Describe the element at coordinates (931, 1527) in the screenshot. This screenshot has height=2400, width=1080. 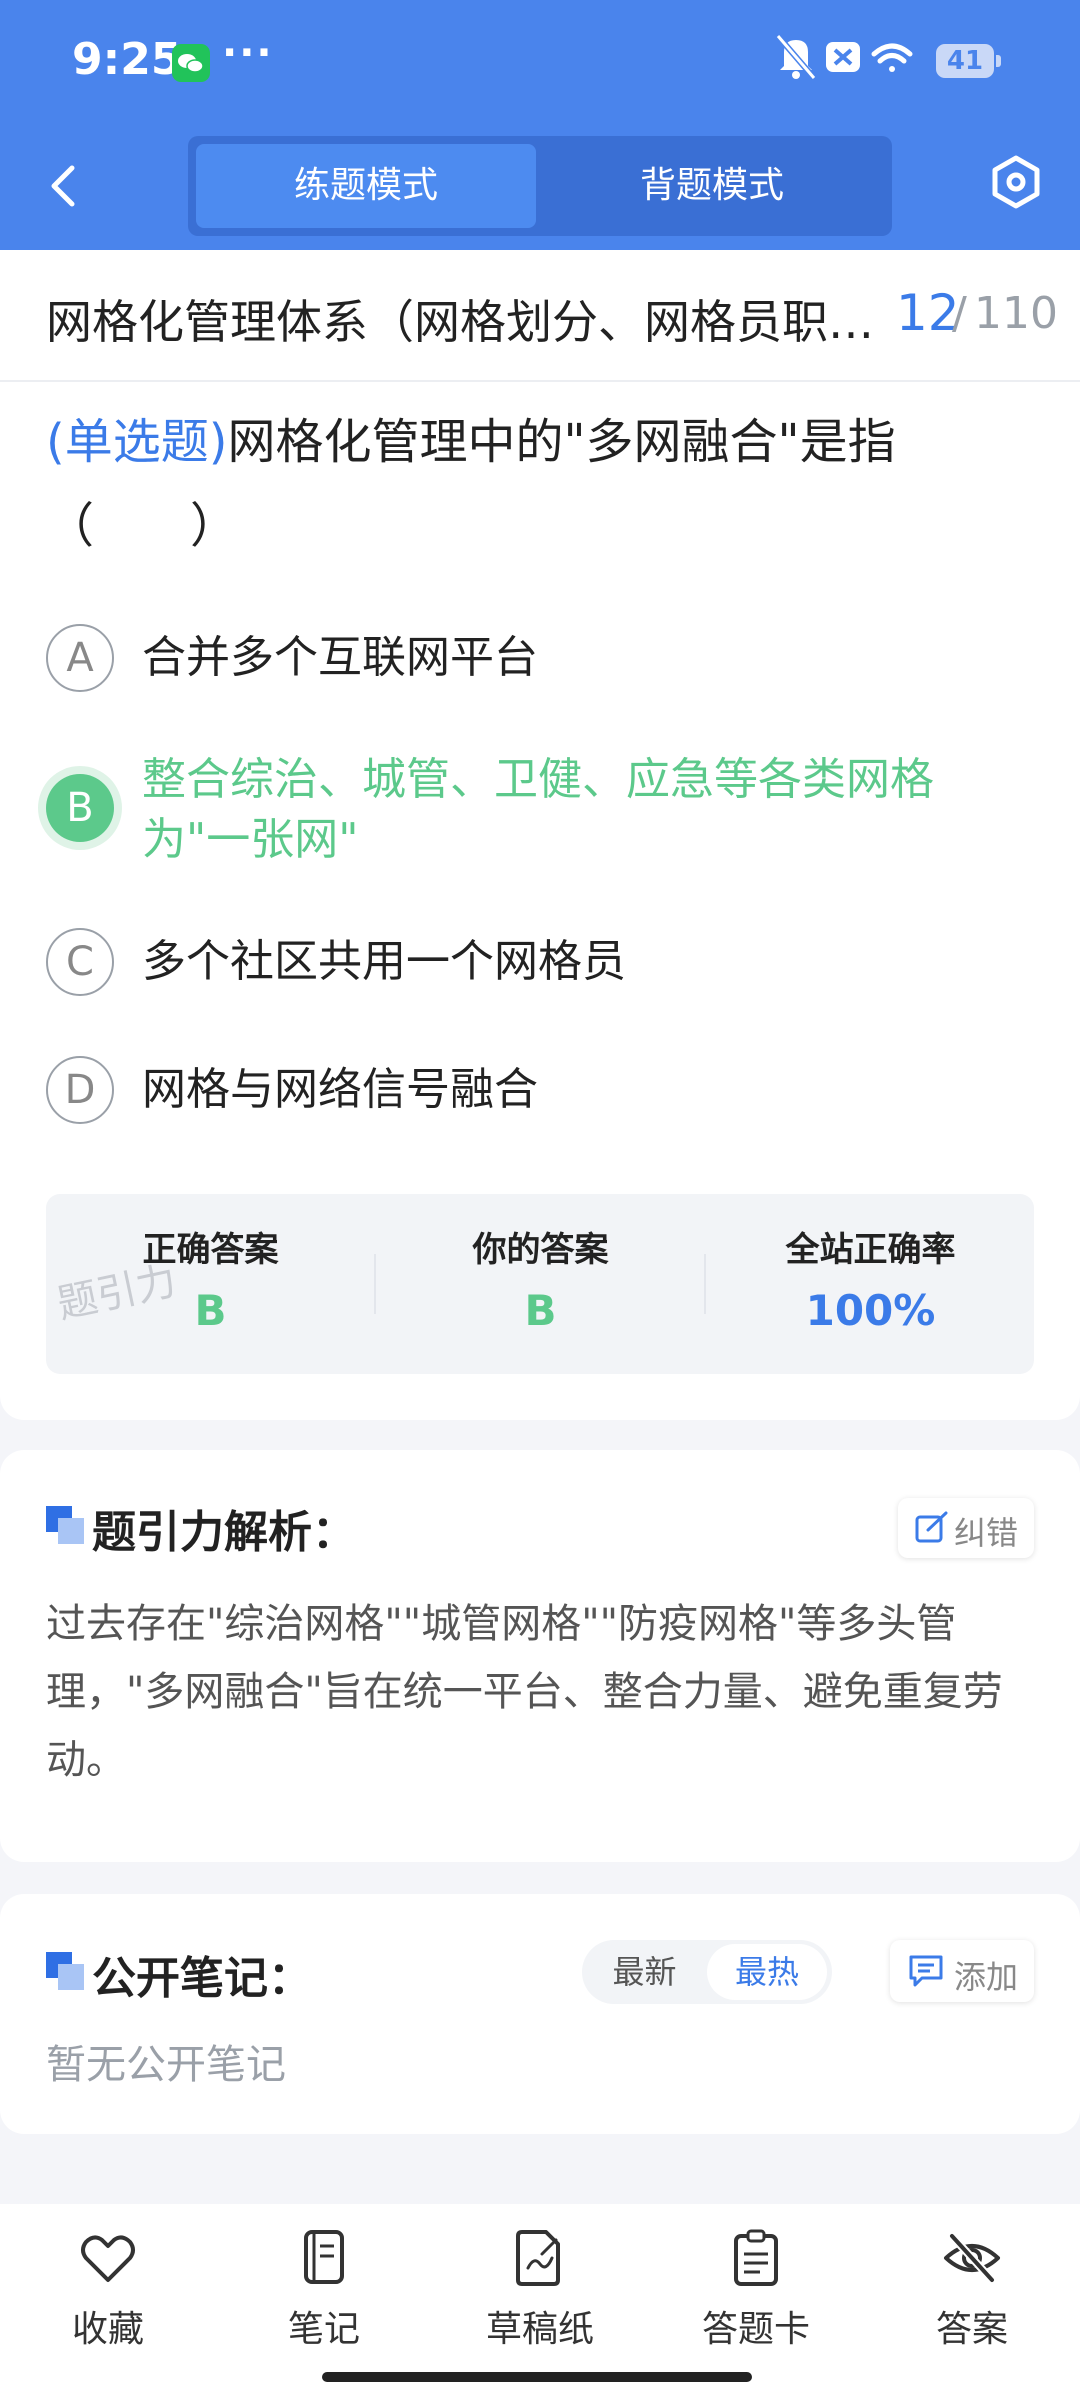
I see `edit-icon` at that location.